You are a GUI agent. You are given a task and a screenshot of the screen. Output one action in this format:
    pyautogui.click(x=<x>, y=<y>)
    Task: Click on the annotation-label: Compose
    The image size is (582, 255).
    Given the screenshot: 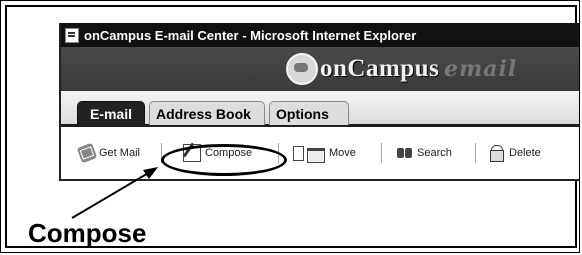 What is the action you would take?
    pyautogui.click(x=87, y=233)
    